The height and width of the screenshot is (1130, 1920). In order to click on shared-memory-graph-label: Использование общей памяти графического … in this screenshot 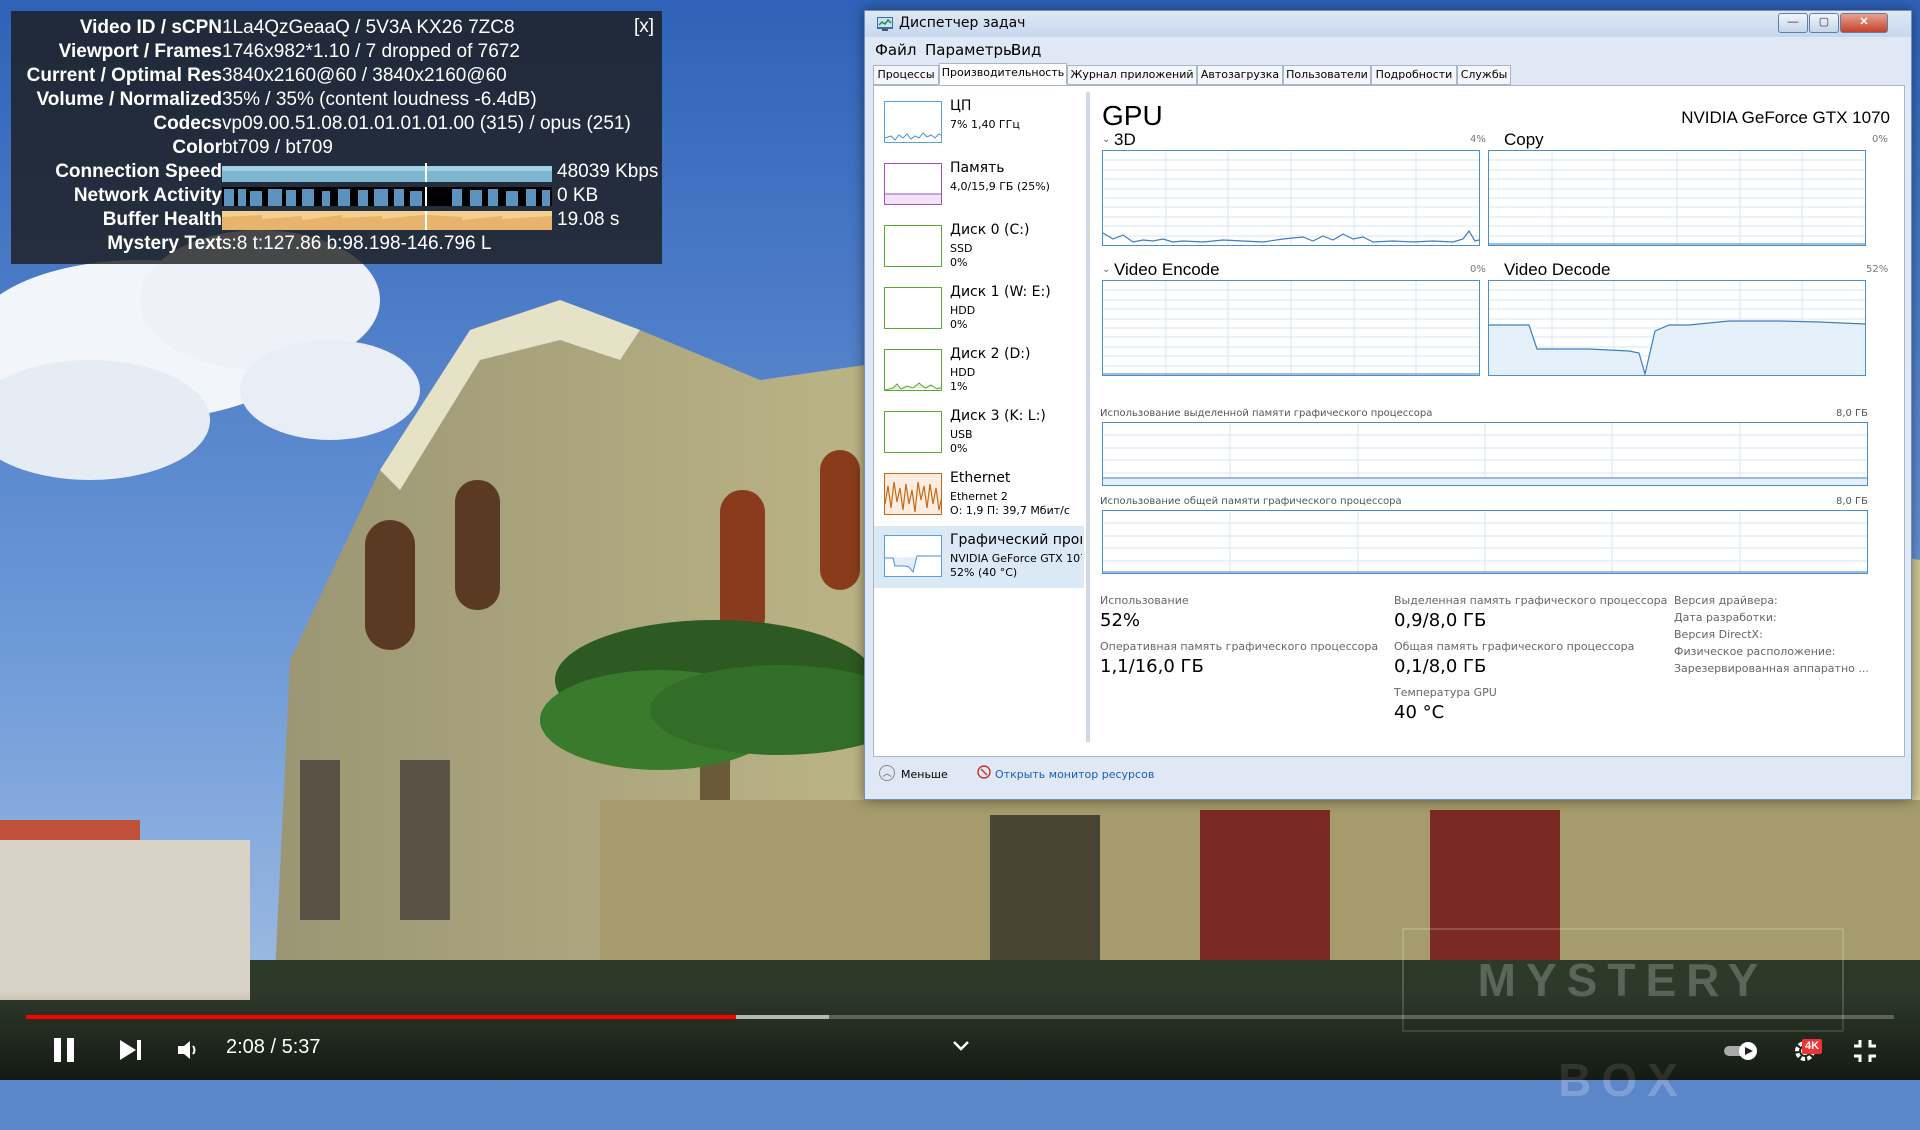, I will do `click(1251, 501)`.